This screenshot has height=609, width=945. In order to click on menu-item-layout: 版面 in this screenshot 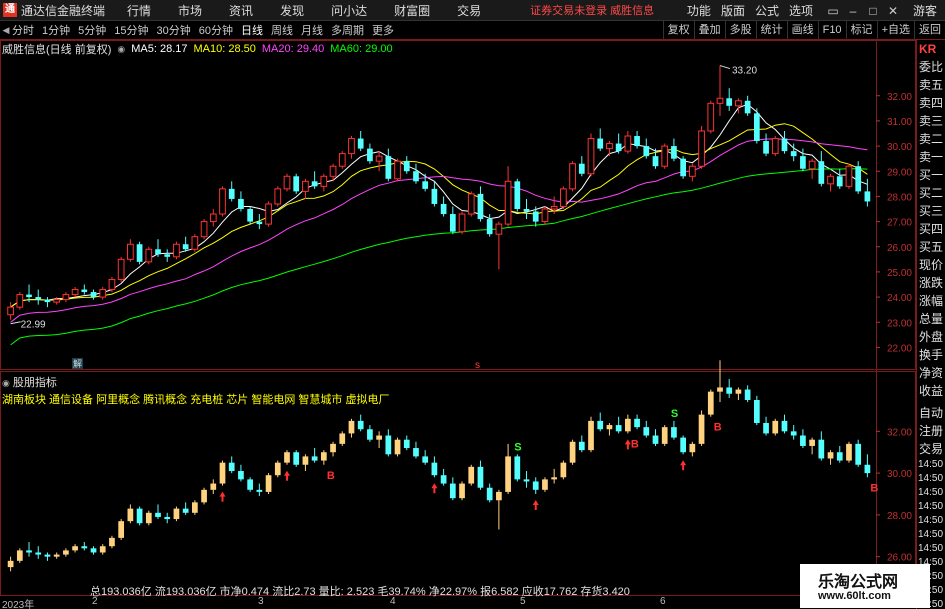, I will do `click(733, 10)`.